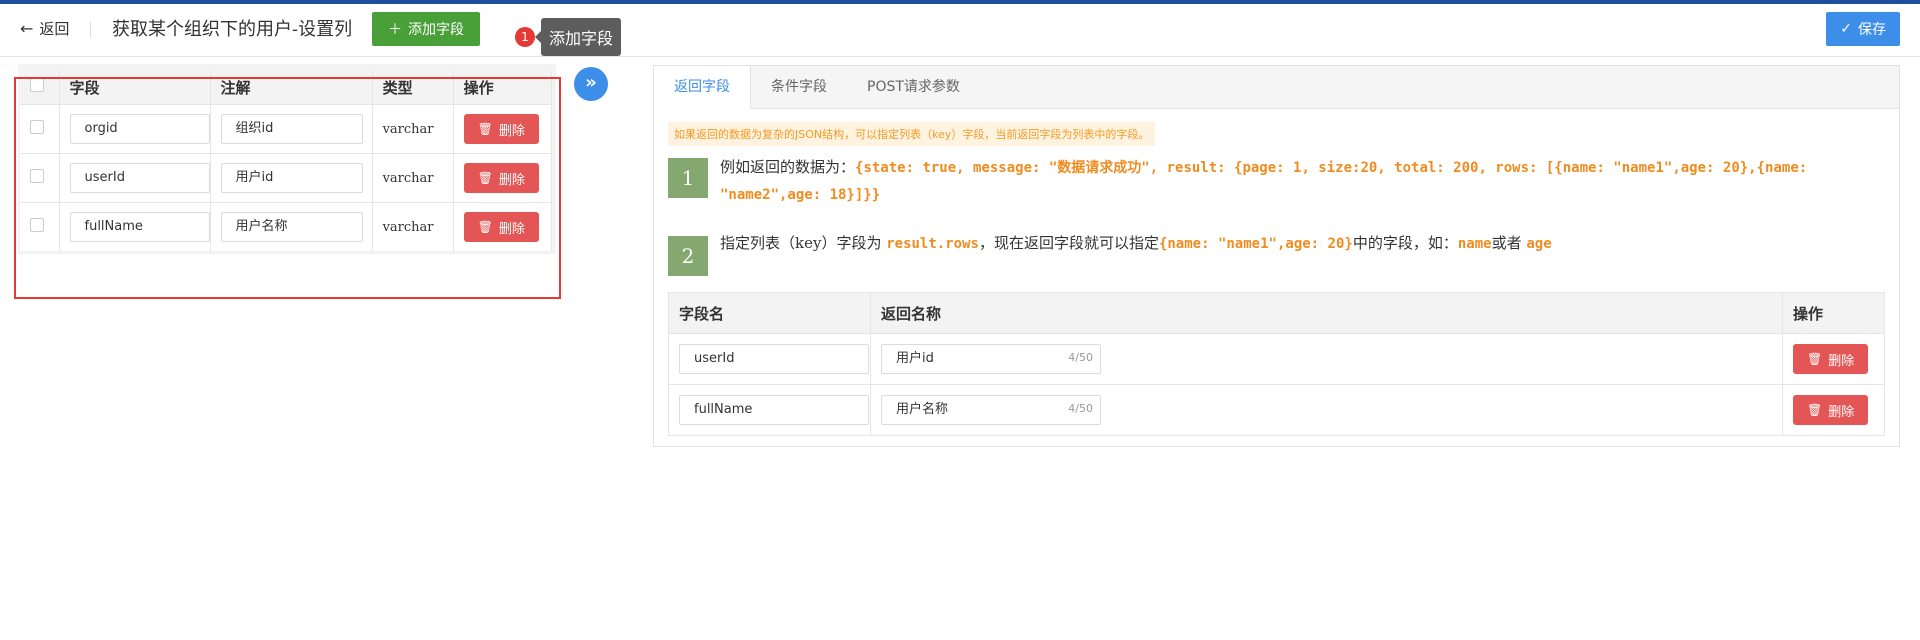  I want to click on step-2-marker: 2, so click(688, 256).